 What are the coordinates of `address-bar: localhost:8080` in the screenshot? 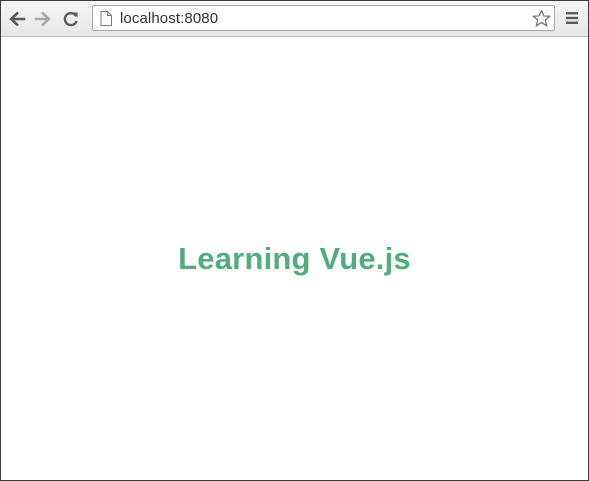 It's located at (323, 18).